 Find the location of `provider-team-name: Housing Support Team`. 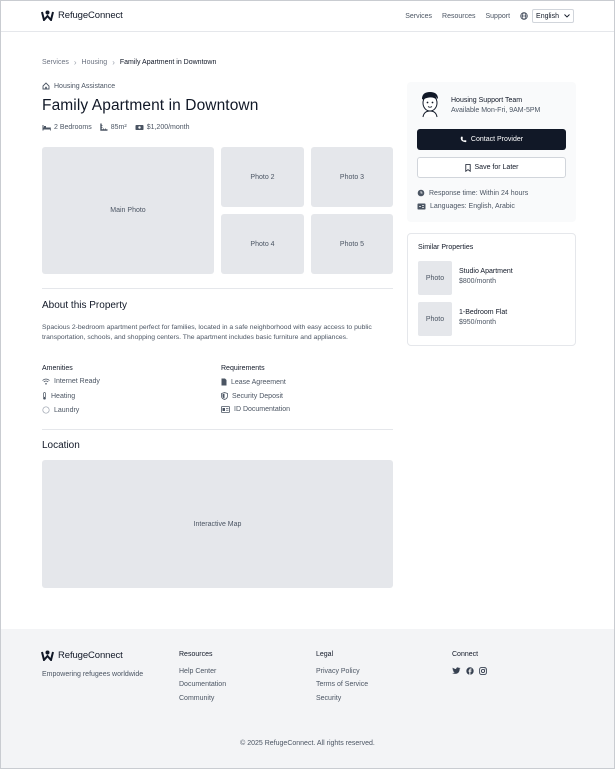

provider-team-name: Housing Support Team is located at coordinates (487, 100).